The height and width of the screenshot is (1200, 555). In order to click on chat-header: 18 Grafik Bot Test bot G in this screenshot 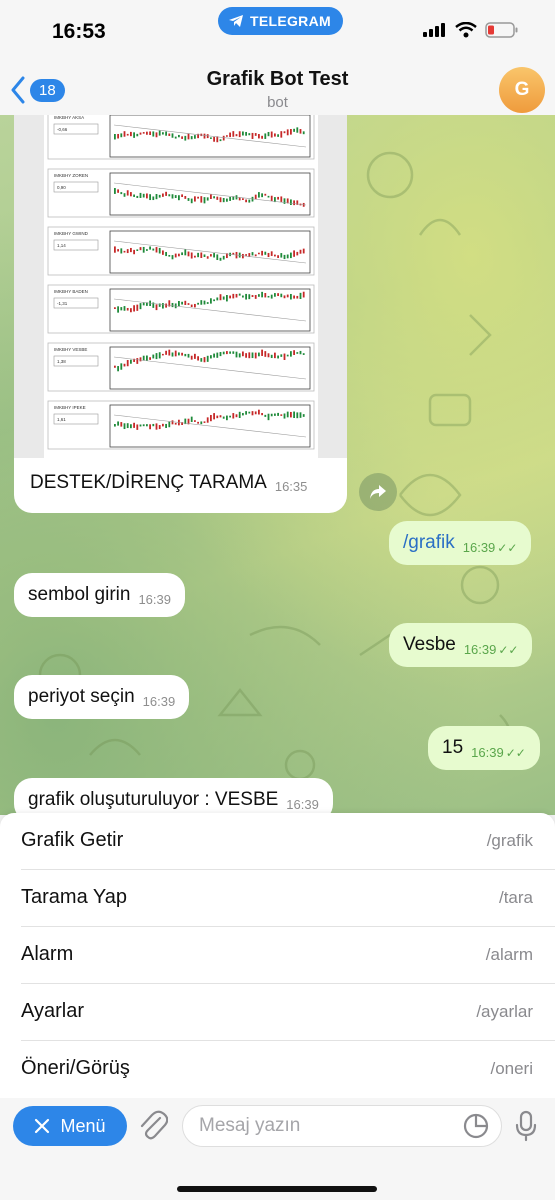, I will do `click(277, 89)`.